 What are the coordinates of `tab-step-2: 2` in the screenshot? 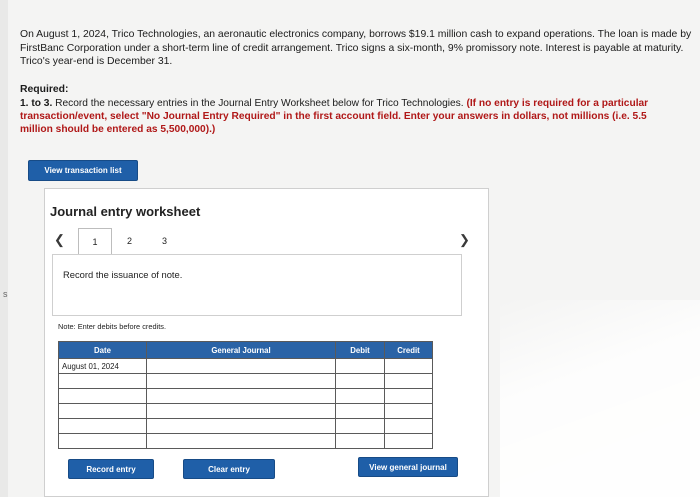 It's located at (129, 241).